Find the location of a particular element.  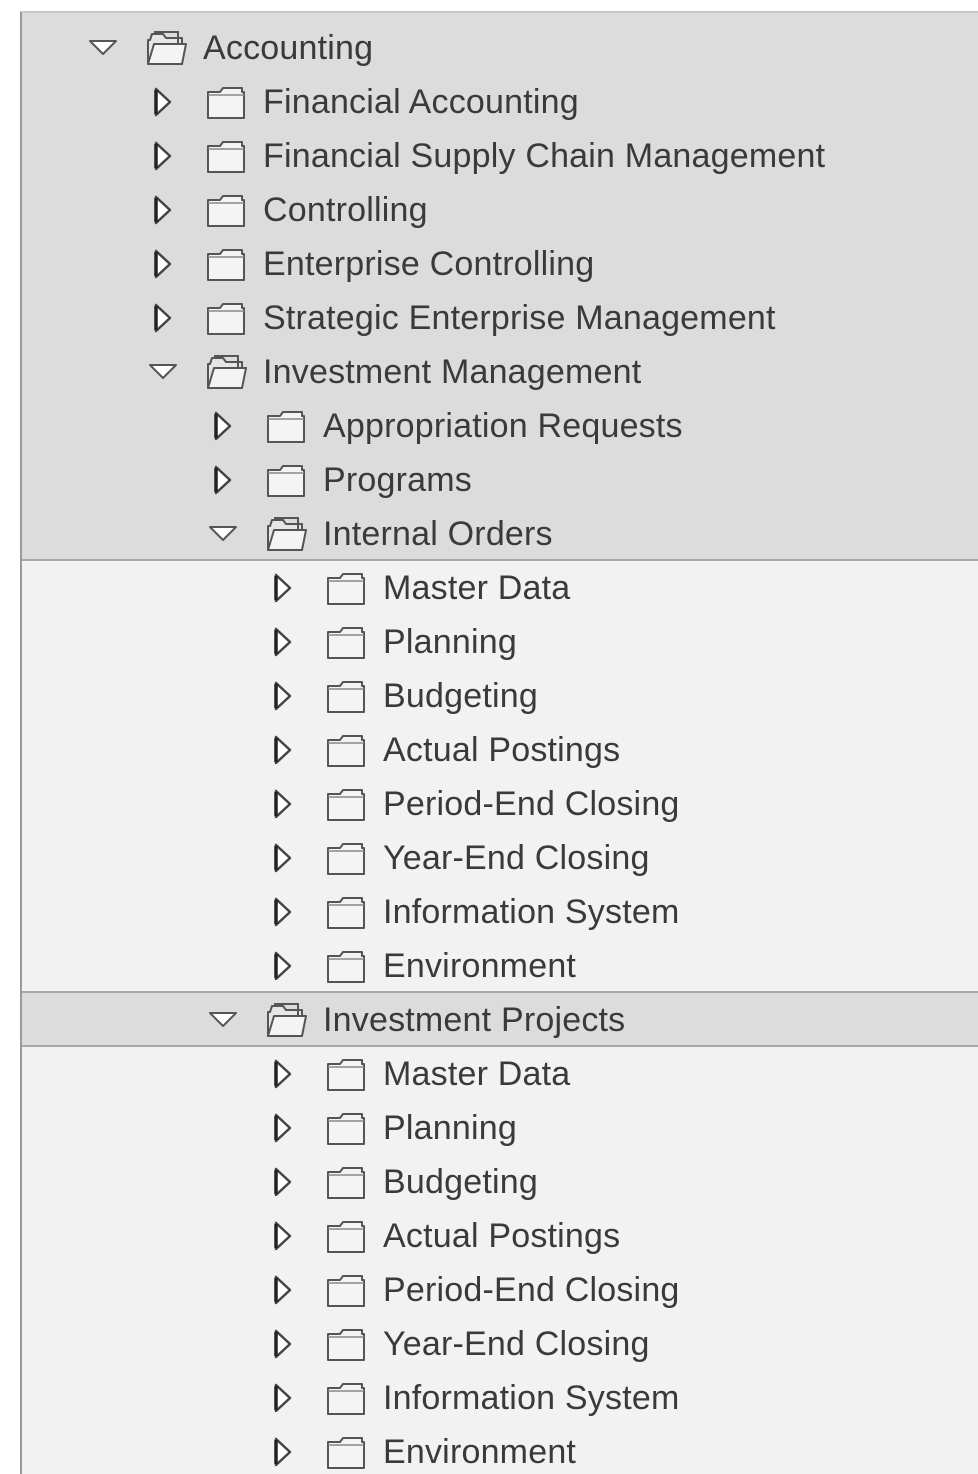

tree-node-financial-supply-chain-management: Financial Supply Chain Management is located at coordinates (500, 156).